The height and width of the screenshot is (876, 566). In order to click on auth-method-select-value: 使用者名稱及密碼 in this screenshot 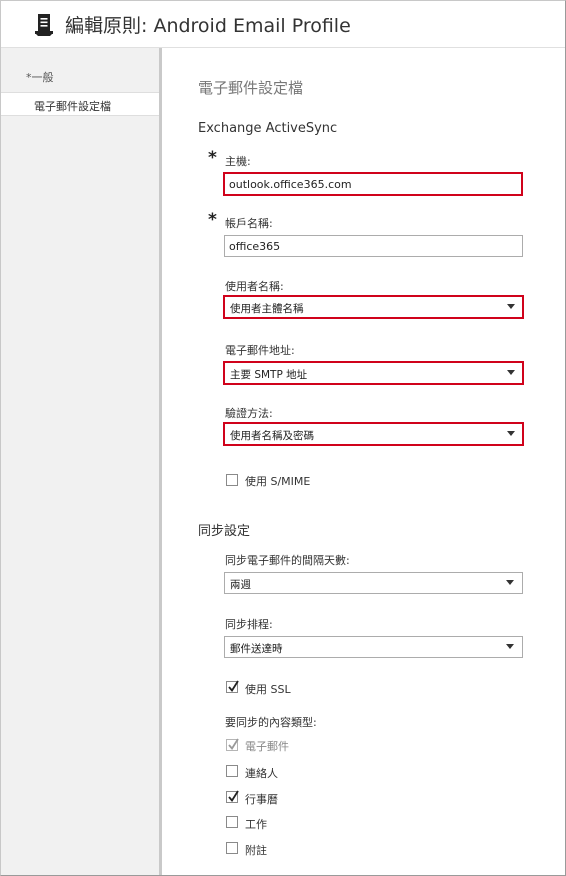, I will do `click(272, 436)`.